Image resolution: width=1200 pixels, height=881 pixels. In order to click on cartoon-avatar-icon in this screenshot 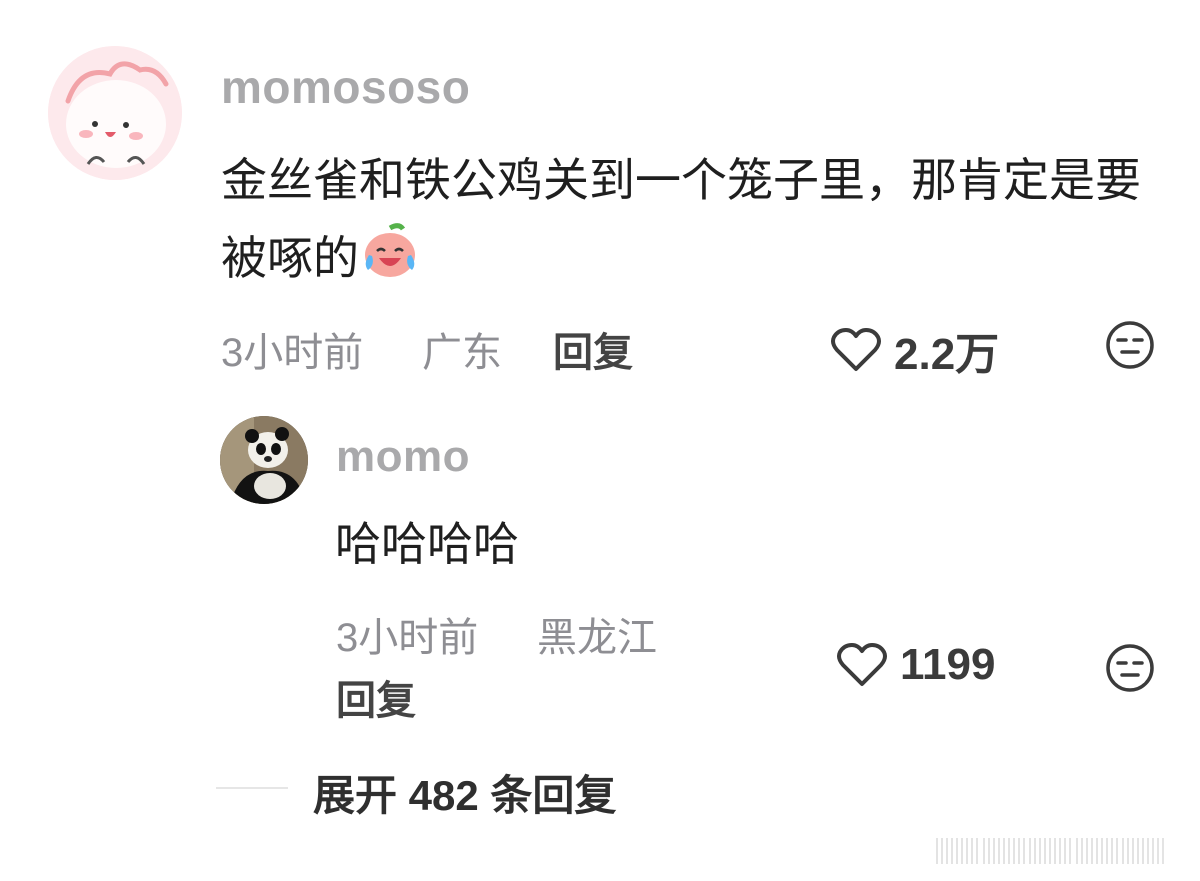, I will do `click(115, 113)`.